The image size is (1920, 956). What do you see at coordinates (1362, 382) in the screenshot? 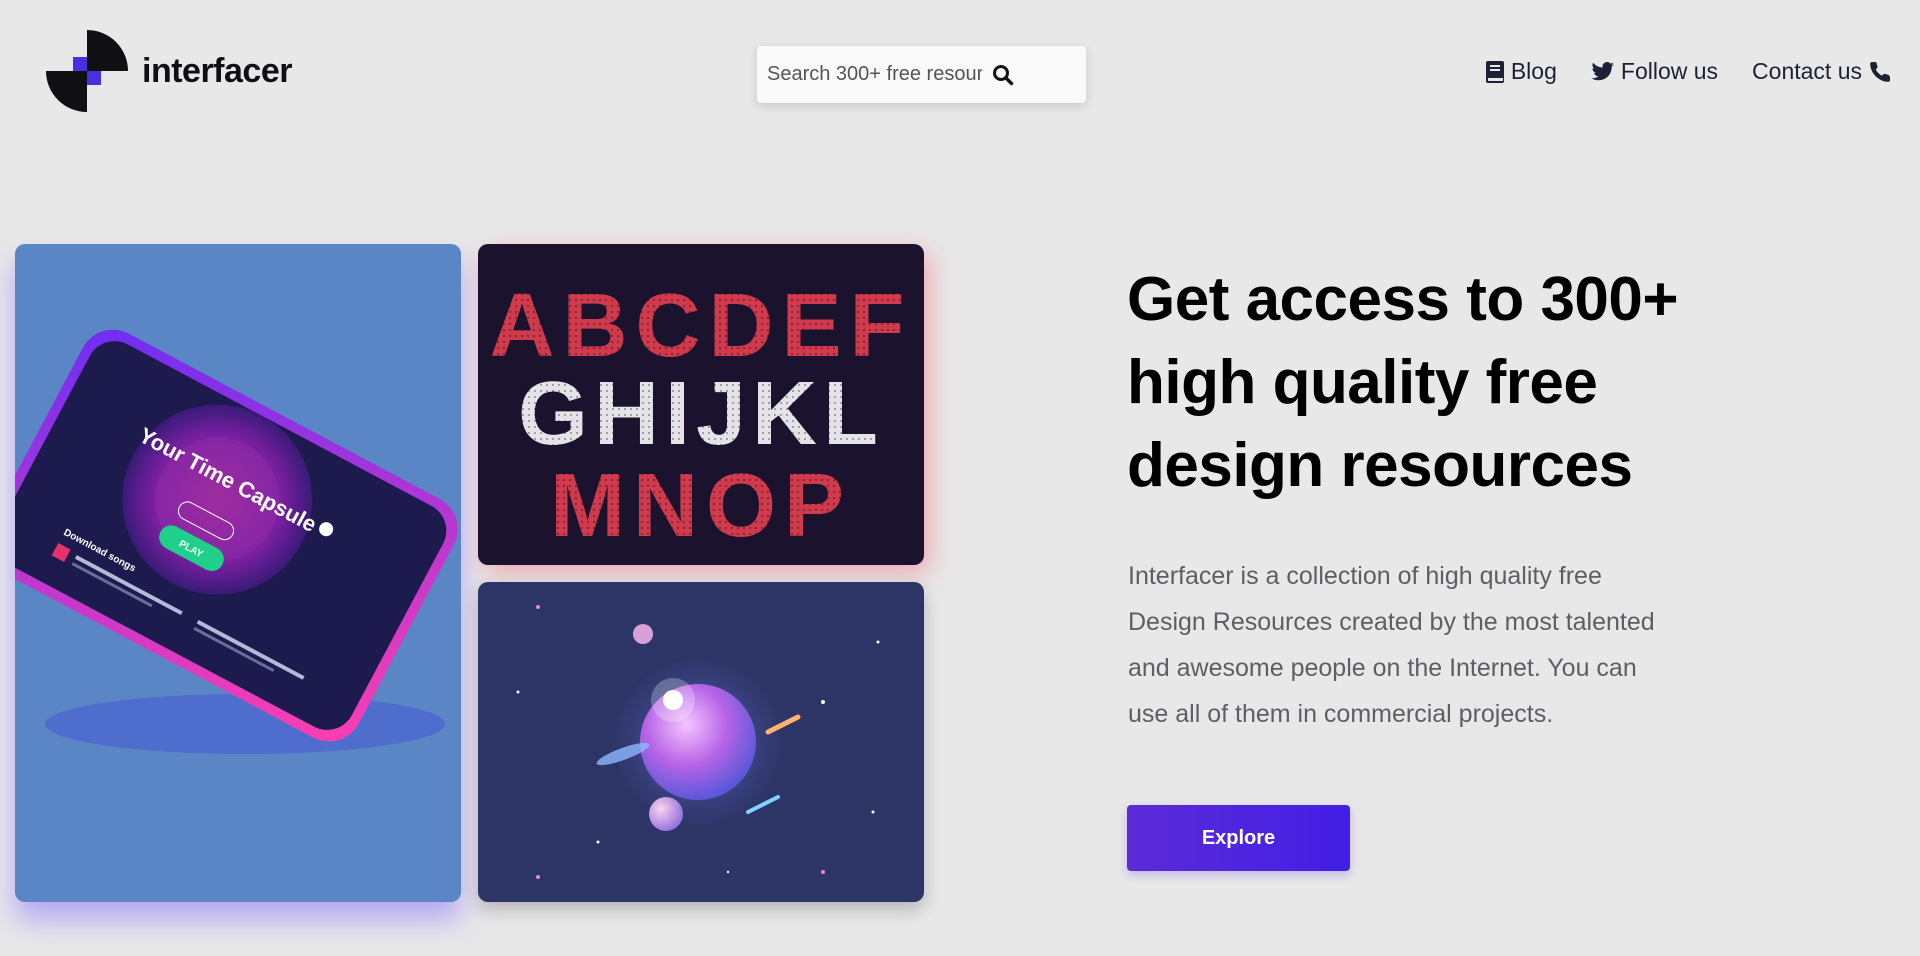
I see `hero-title-line-2: high quality free` at bounding box center [1362, 382].